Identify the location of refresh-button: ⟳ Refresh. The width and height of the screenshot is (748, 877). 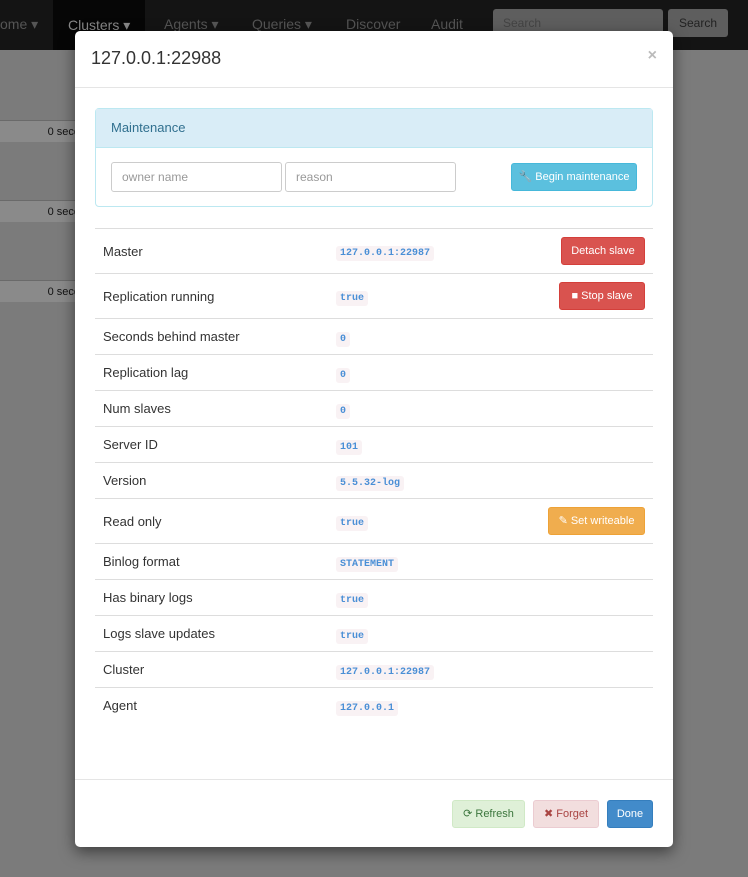
(488, 814).